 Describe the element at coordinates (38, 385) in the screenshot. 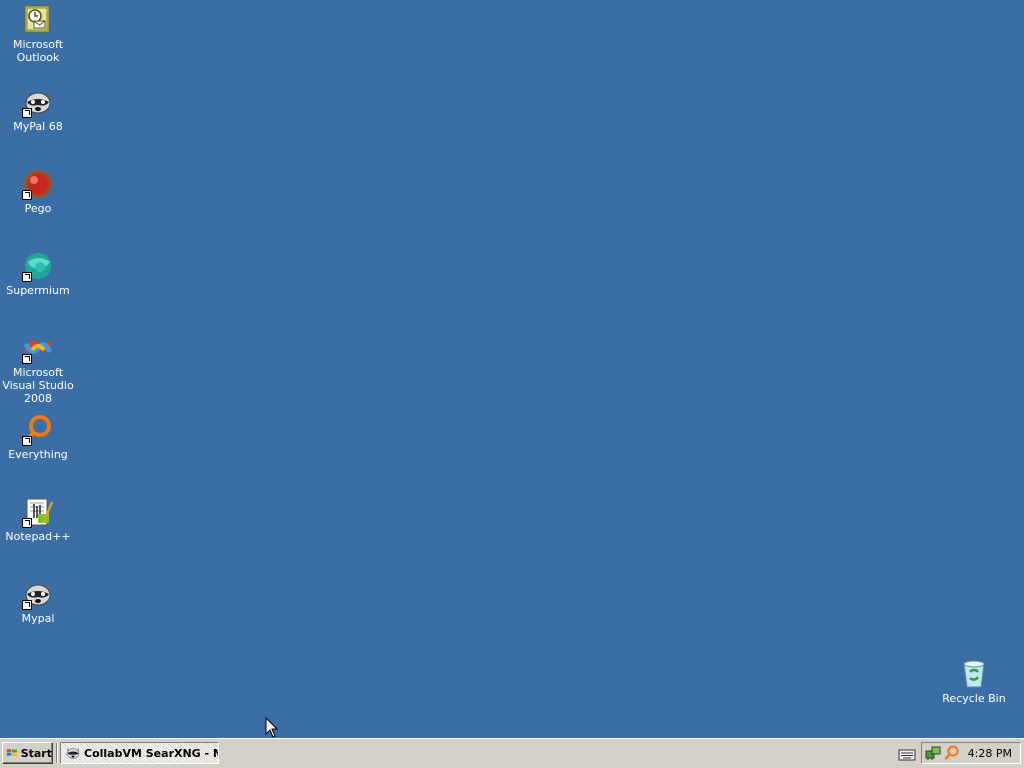

I see `desktop-icon-label: Microsoft Visual Studio 2008` at that location.